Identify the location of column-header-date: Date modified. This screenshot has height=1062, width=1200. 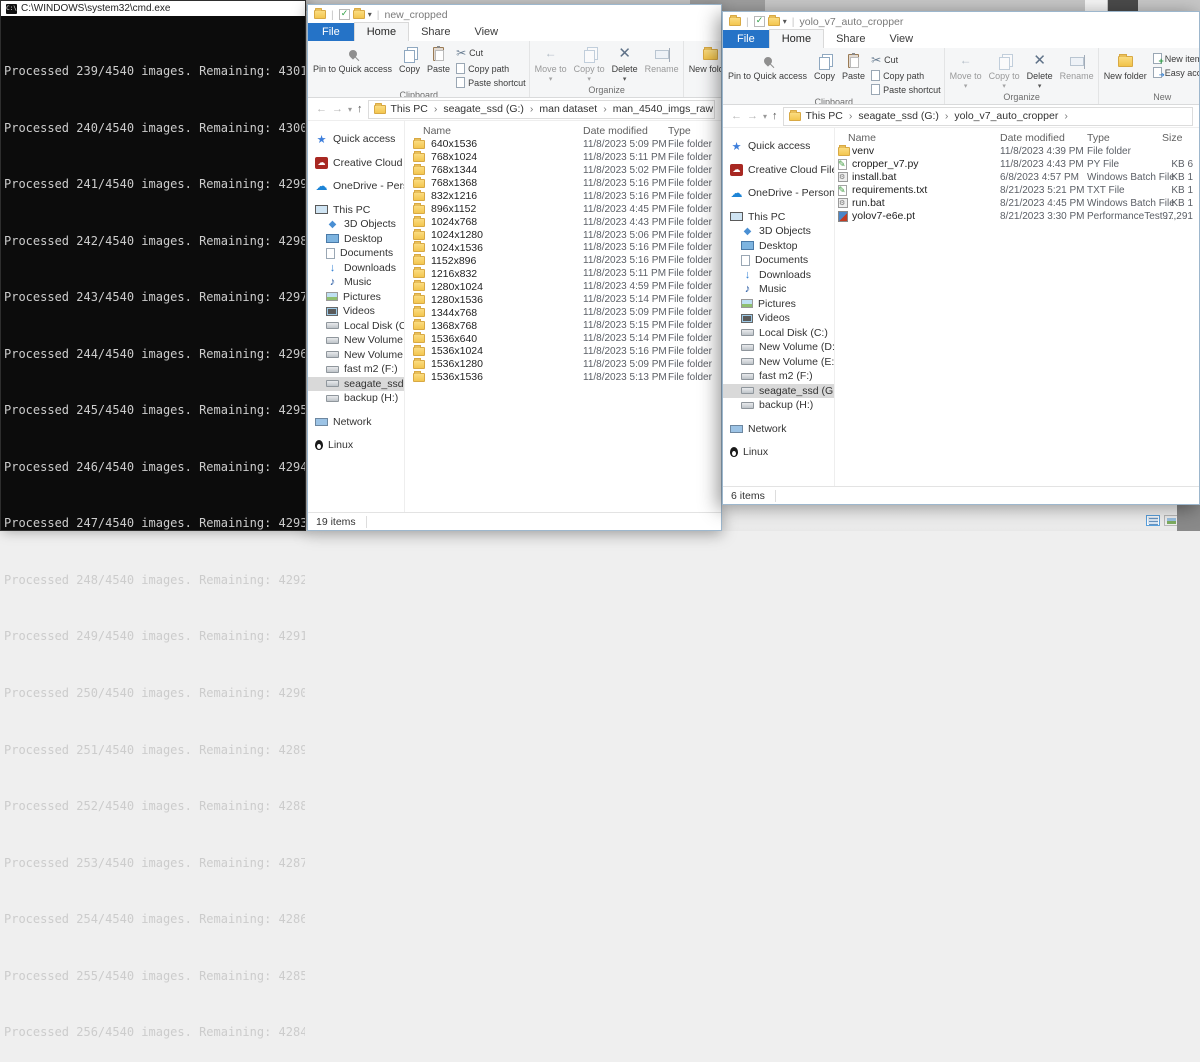
(1043, 138).